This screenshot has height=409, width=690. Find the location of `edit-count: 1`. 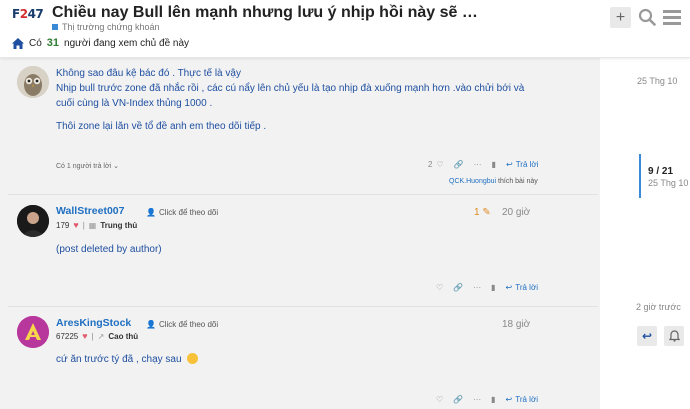

edit-count: 1 is located at coordinates (477, 212).